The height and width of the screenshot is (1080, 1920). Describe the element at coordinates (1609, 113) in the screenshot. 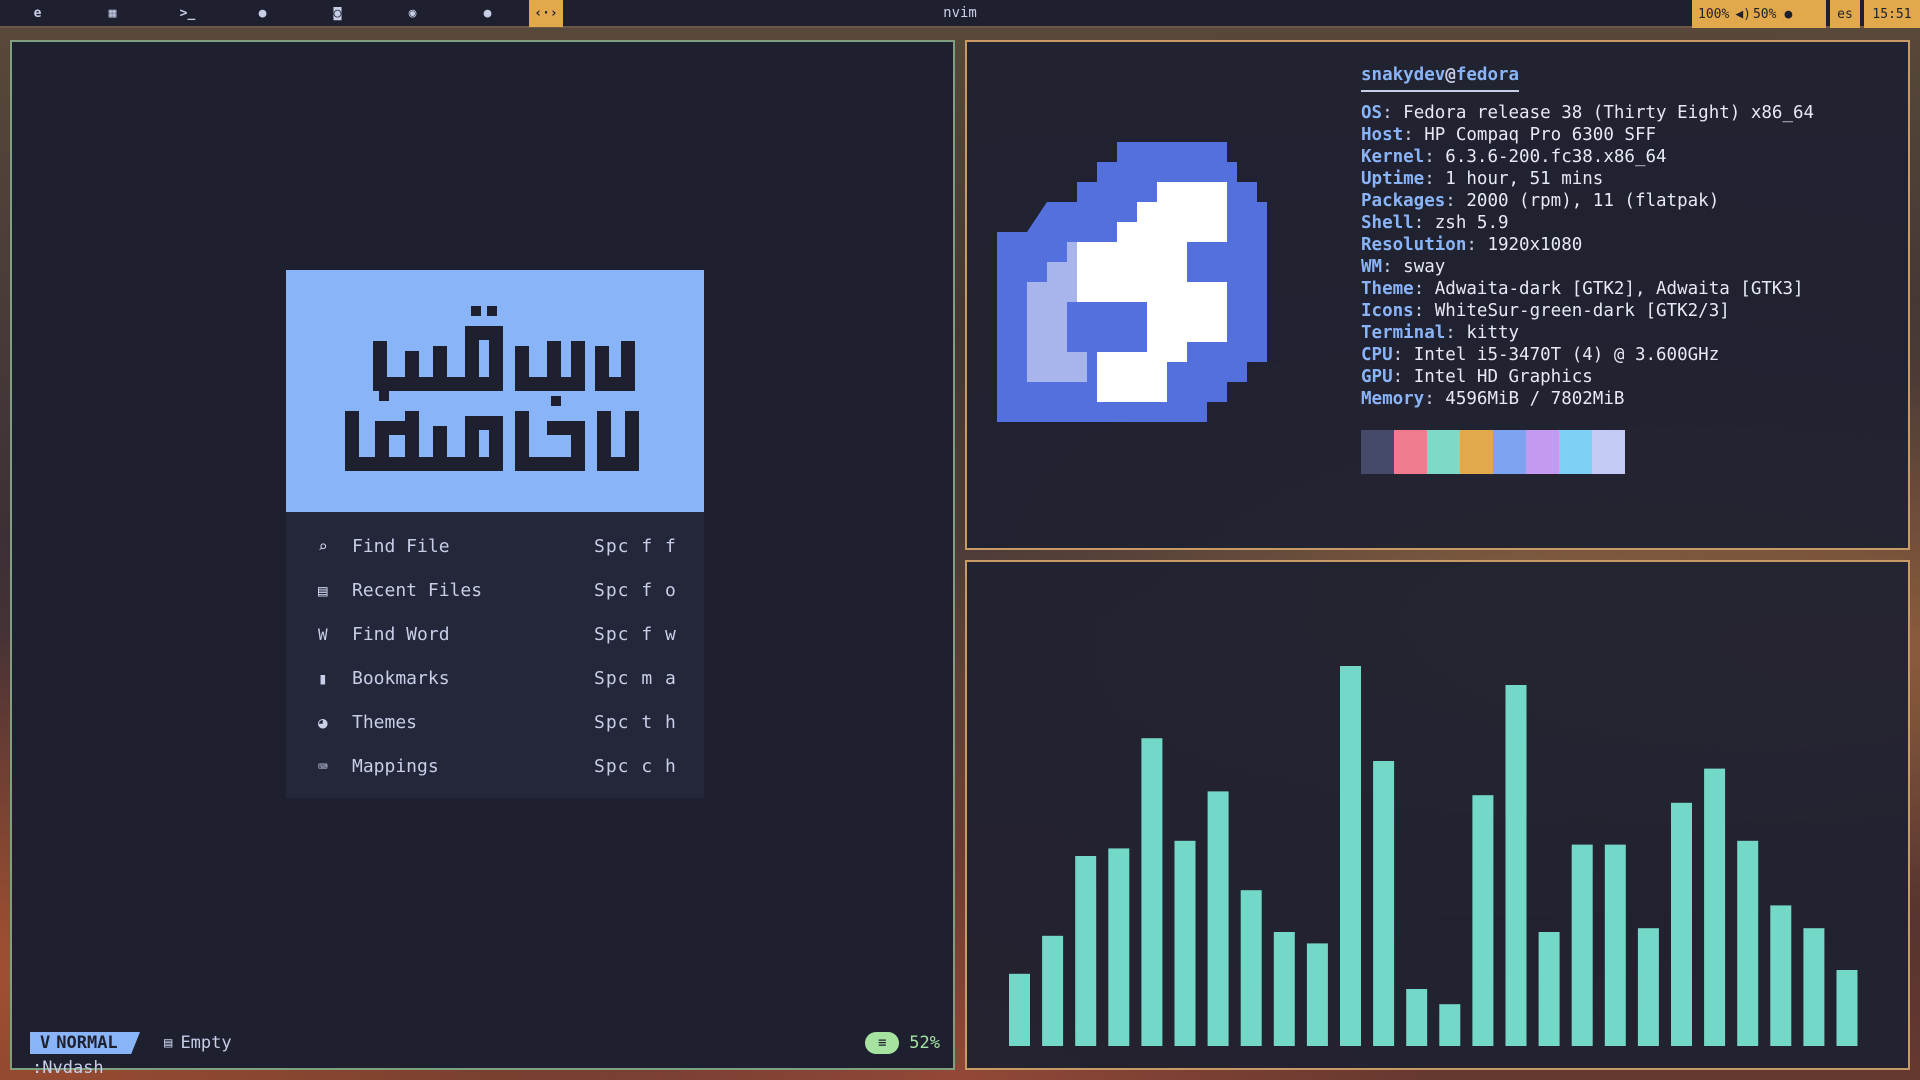

I see `info-value: Fedora release 38 (Thirty Eight) x86_64` at that location.